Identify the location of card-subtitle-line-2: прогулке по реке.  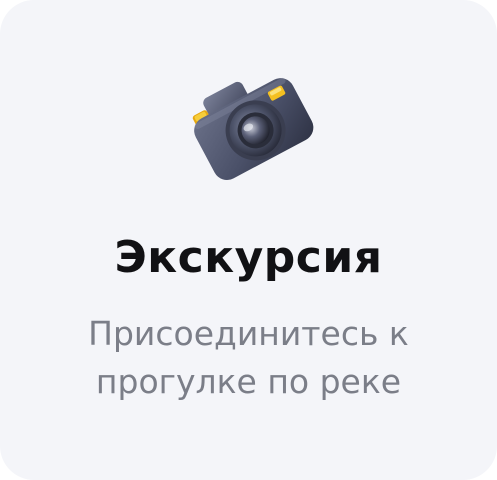
(248, 381).